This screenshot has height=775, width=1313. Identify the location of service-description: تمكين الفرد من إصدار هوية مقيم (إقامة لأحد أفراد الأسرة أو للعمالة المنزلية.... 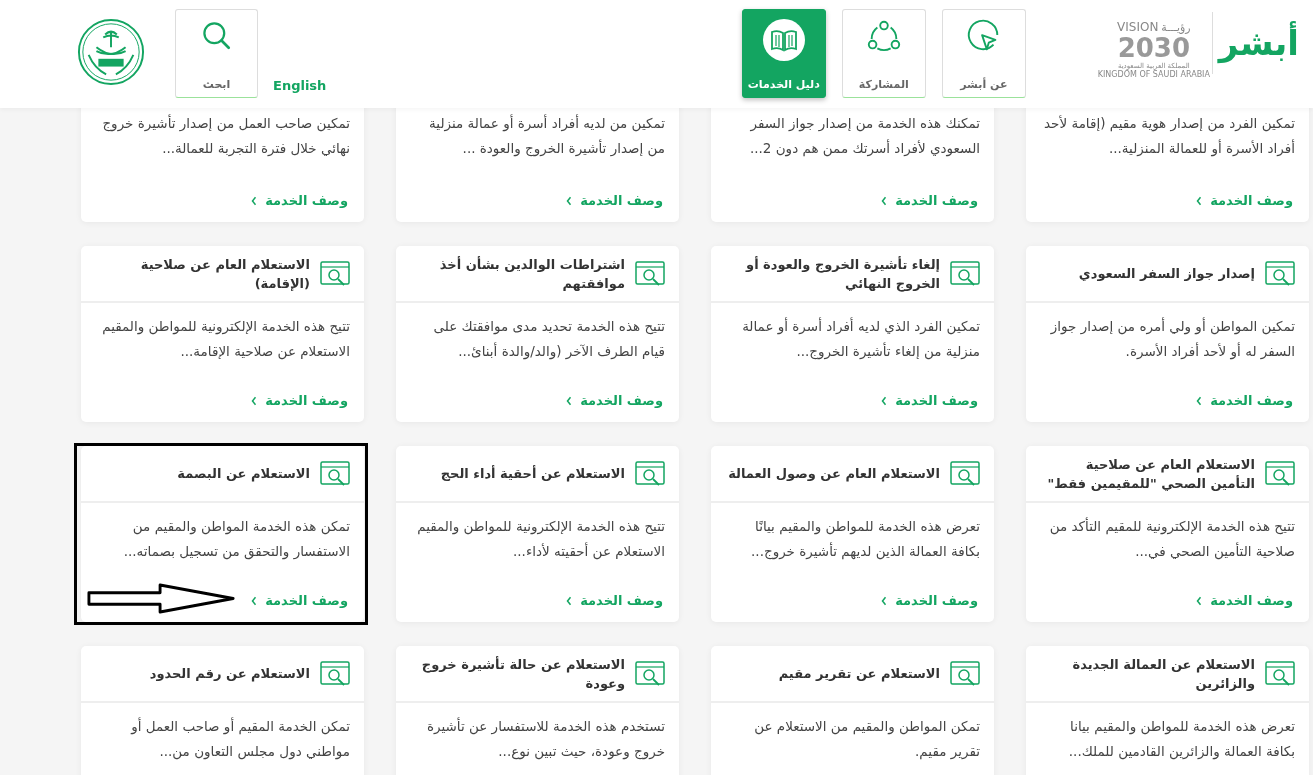
(1169, 136).